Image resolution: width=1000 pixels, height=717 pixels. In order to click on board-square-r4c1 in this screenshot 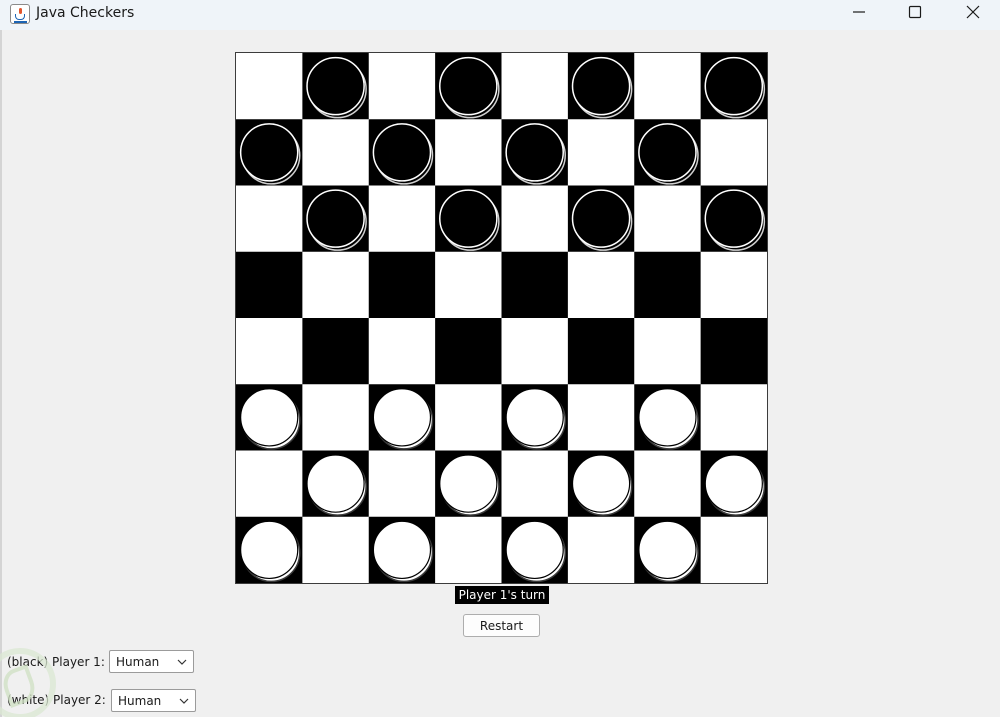, I will do `click(336, 351)`.